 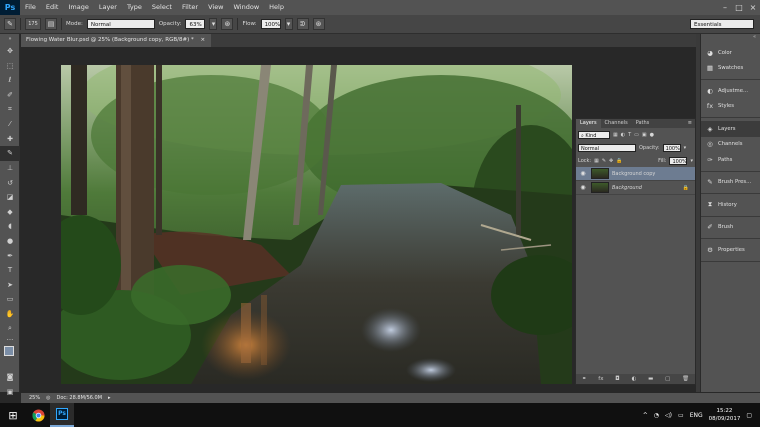 What do you see at coordinates (722, 24) in the screenshot?
I see `workspace-select: Essentials` at bounding box center [722, 24].